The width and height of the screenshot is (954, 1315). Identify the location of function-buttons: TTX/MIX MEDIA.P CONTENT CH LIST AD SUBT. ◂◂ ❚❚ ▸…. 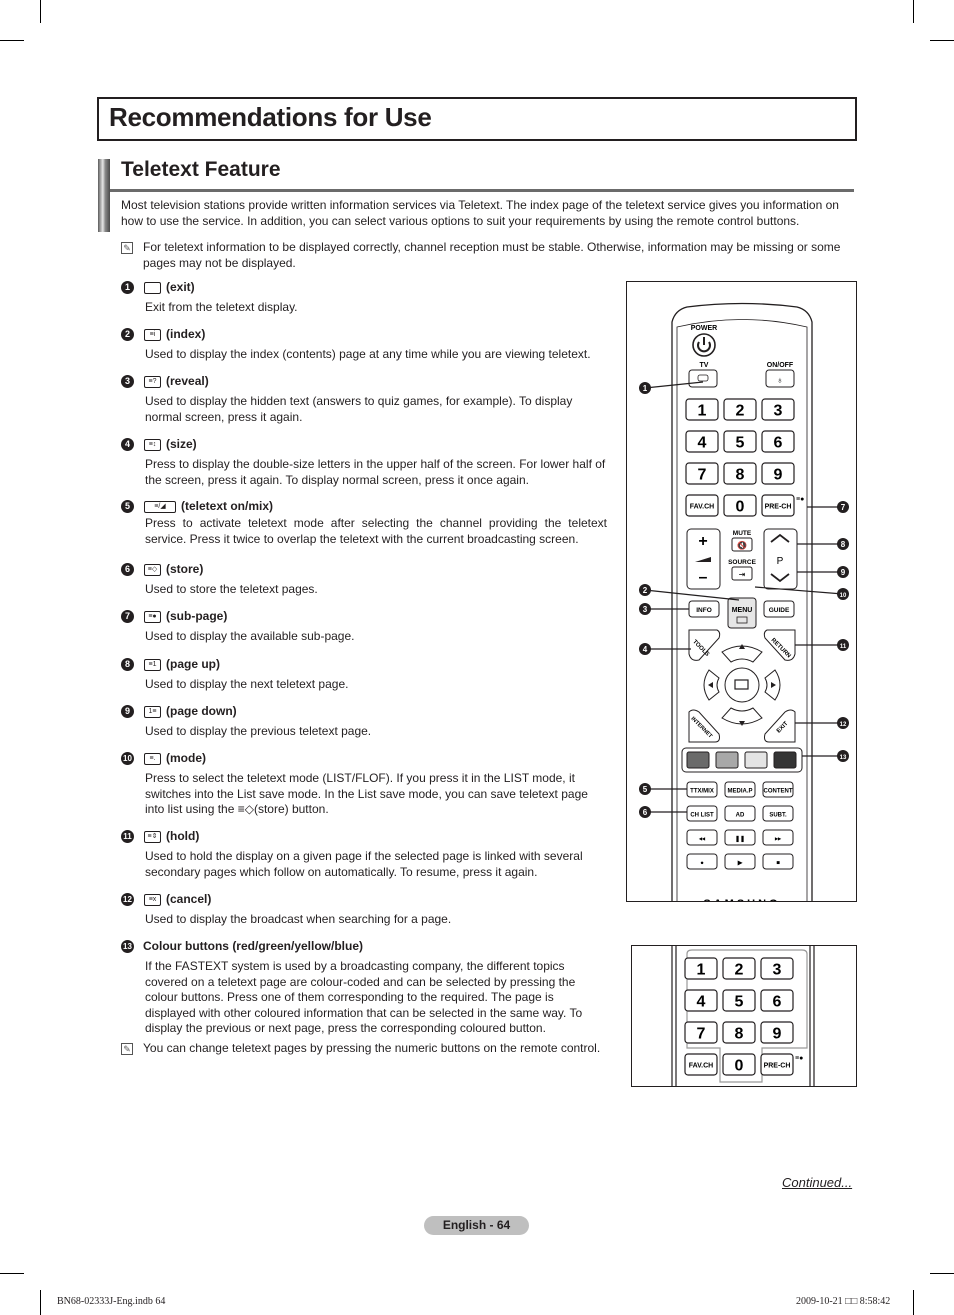
(740, 825).